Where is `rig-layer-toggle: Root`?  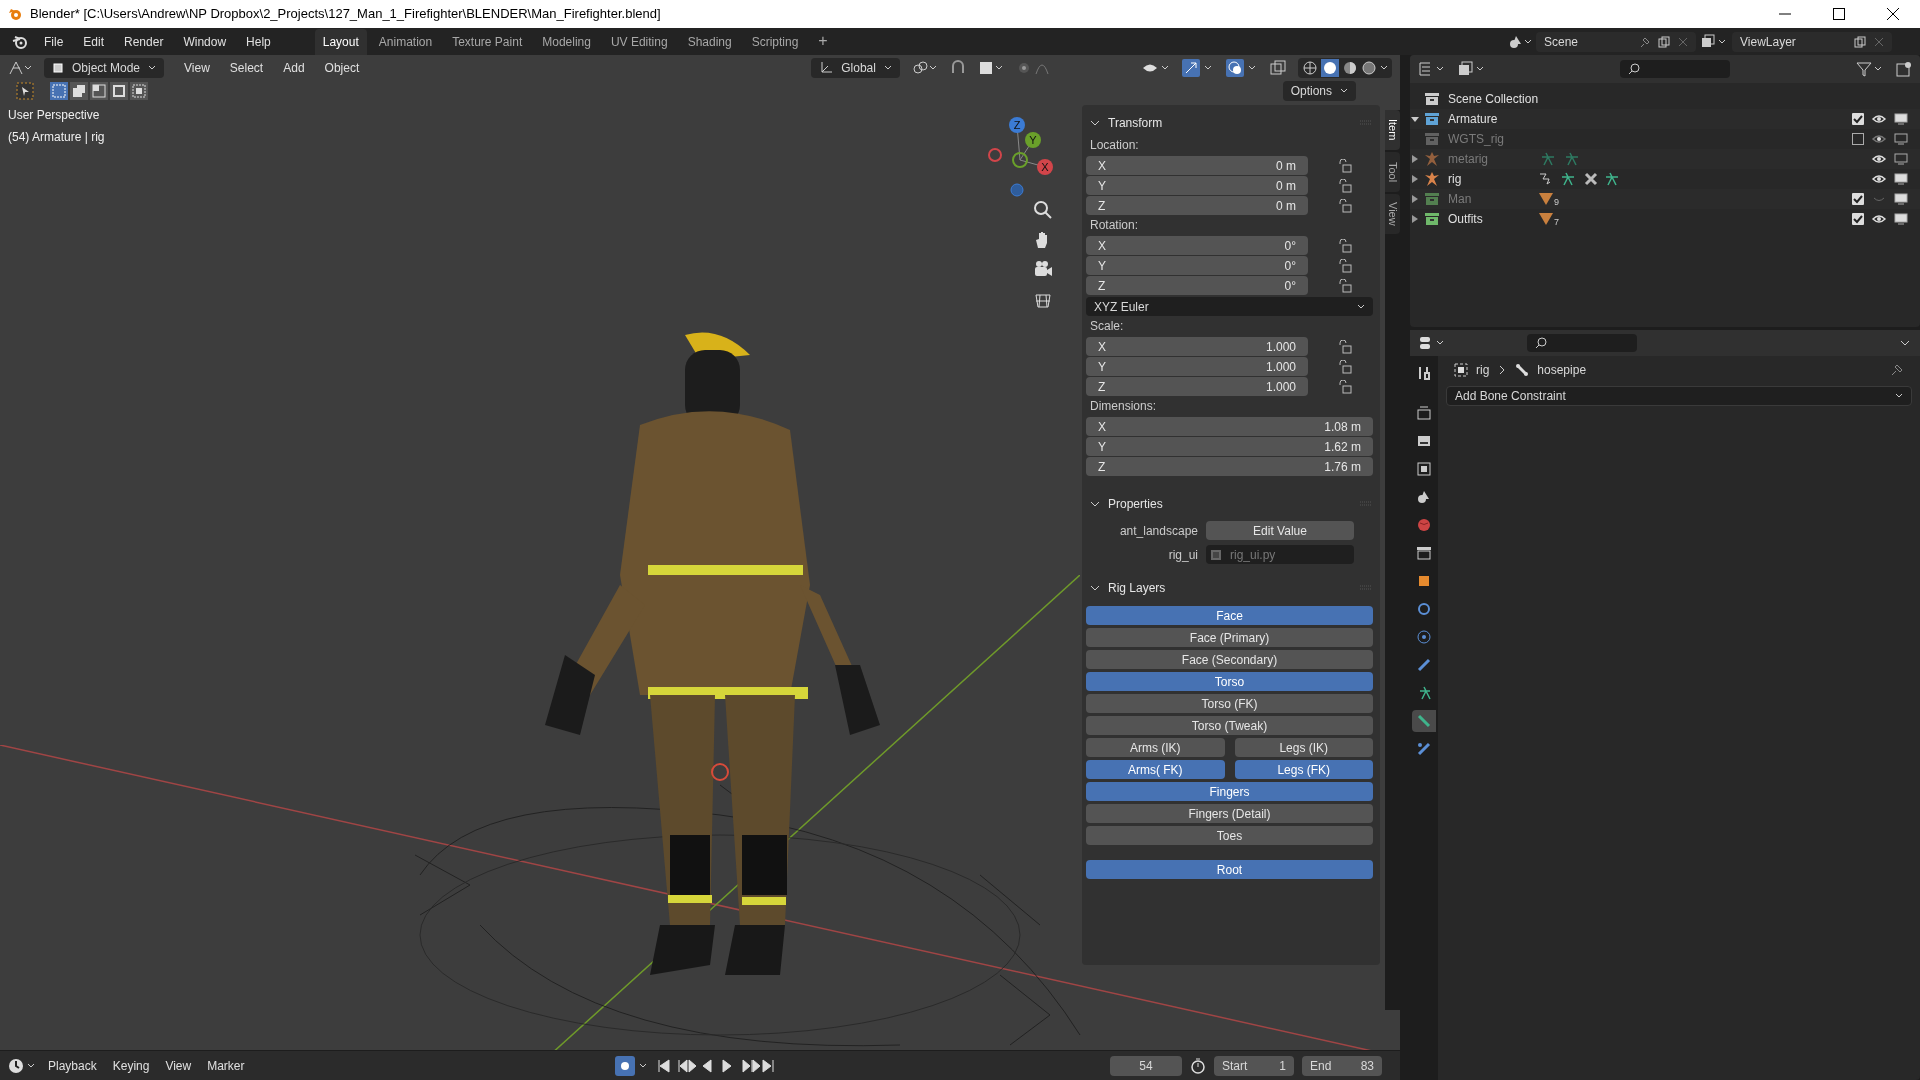 rig-layer-toggle: Root is located at coordinates (1229, 869).